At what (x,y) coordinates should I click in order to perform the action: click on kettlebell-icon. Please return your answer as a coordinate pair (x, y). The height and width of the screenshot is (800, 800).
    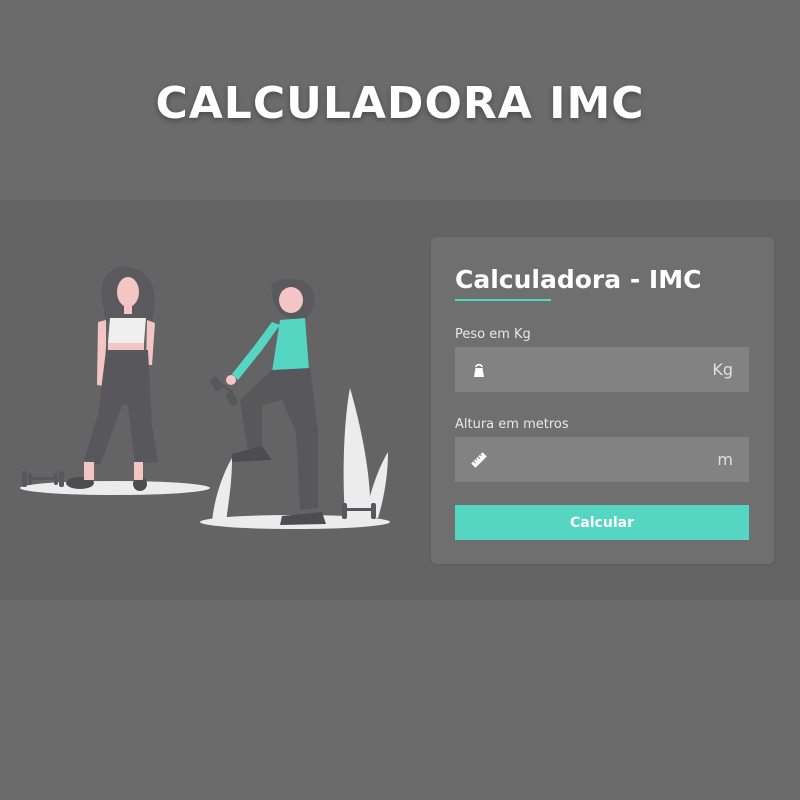
    Looking at the image, I should click on (479, 370).